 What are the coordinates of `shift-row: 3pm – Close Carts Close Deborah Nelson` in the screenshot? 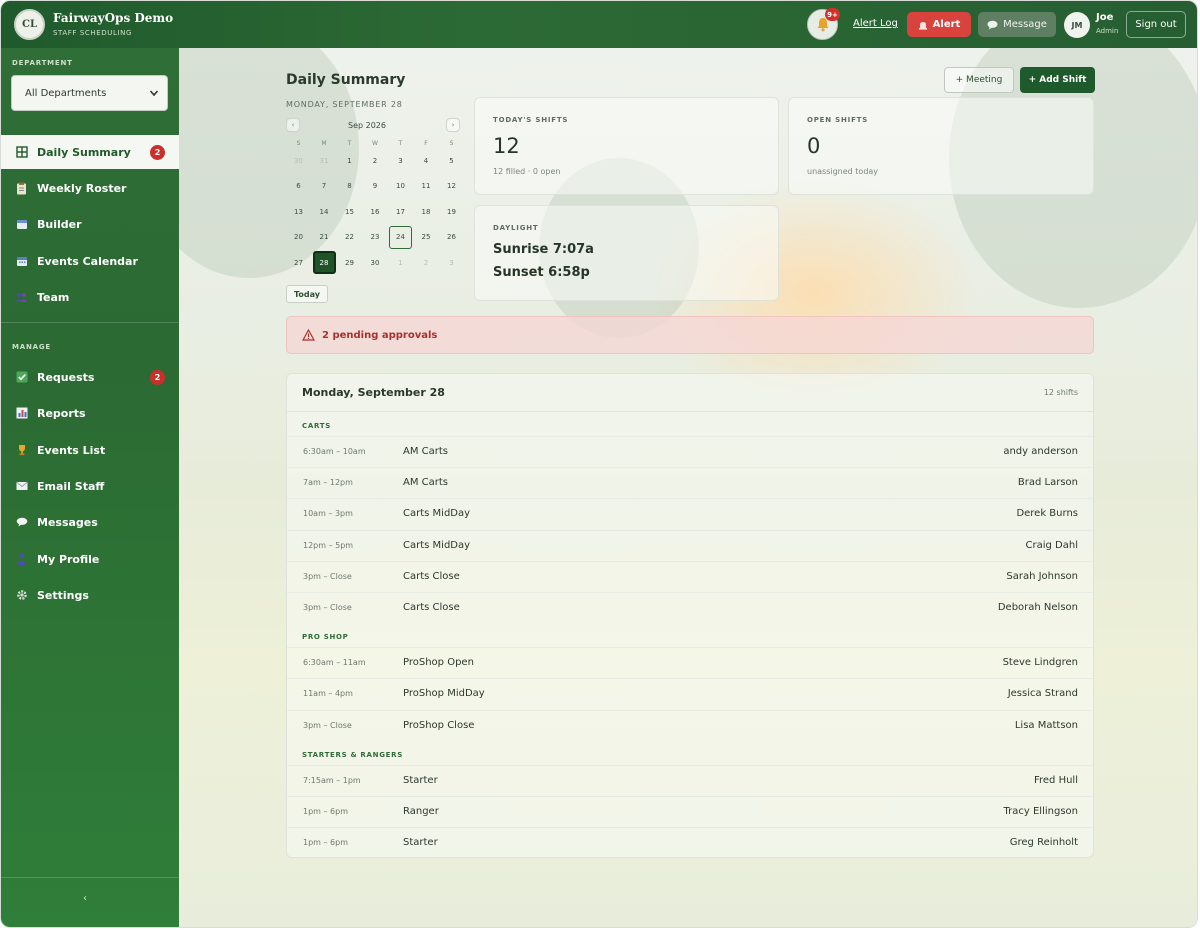 It's located at (690, 607).